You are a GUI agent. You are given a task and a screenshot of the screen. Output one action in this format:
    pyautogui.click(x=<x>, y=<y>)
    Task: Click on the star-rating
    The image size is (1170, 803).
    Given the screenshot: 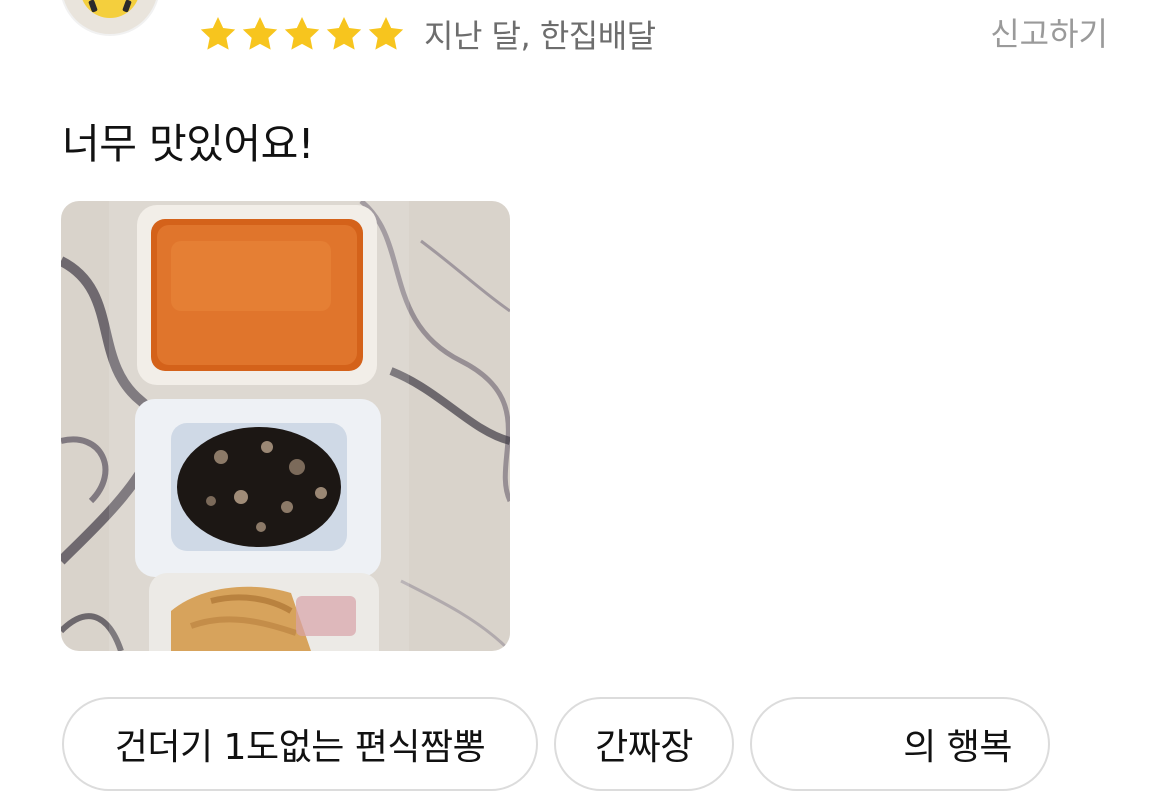 What is the action you would take?
    pyautogui.click(x=302, y=34)
    